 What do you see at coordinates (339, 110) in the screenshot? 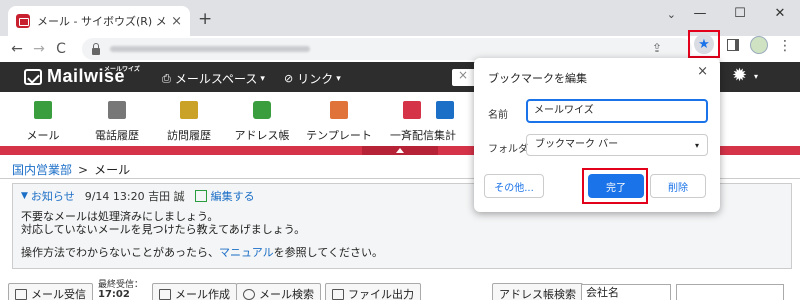
I see `template-icon` at bounding box center [339, 110].